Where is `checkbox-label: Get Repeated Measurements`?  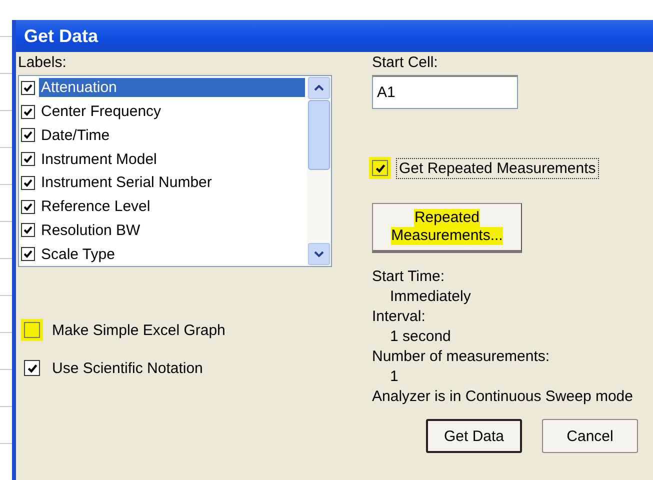 checkbox-label: Get Repeated Measurements is located at coordinates (497, 168).